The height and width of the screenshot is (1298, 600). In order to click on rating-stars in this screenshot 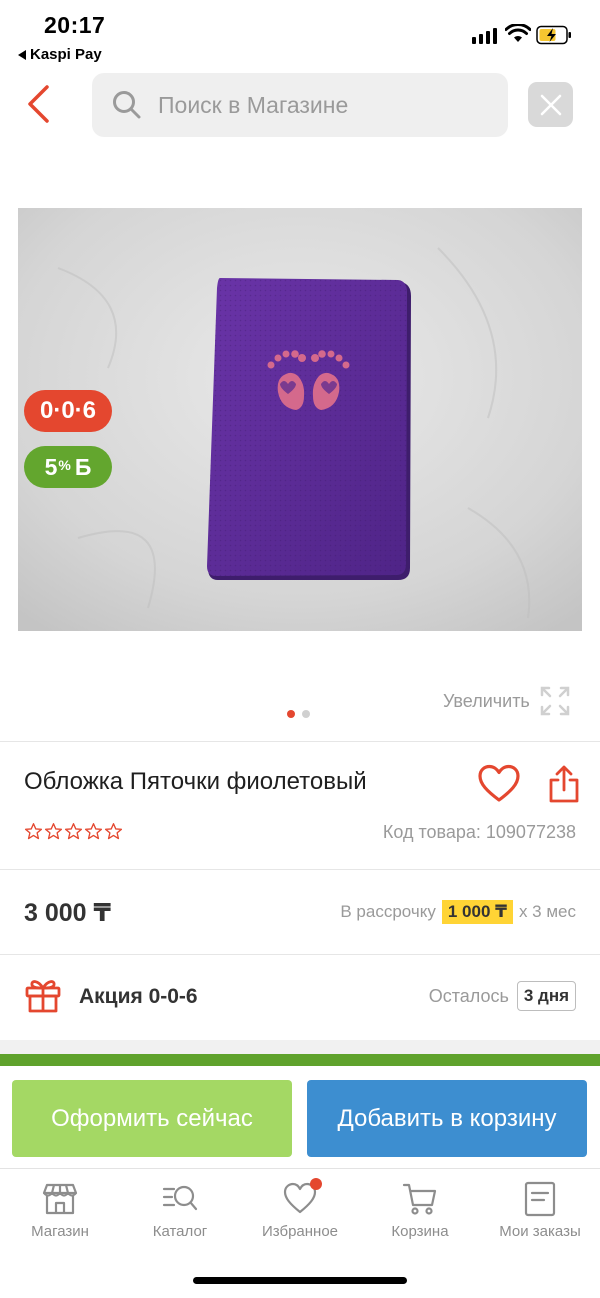, I will do `click(73, 831)`.